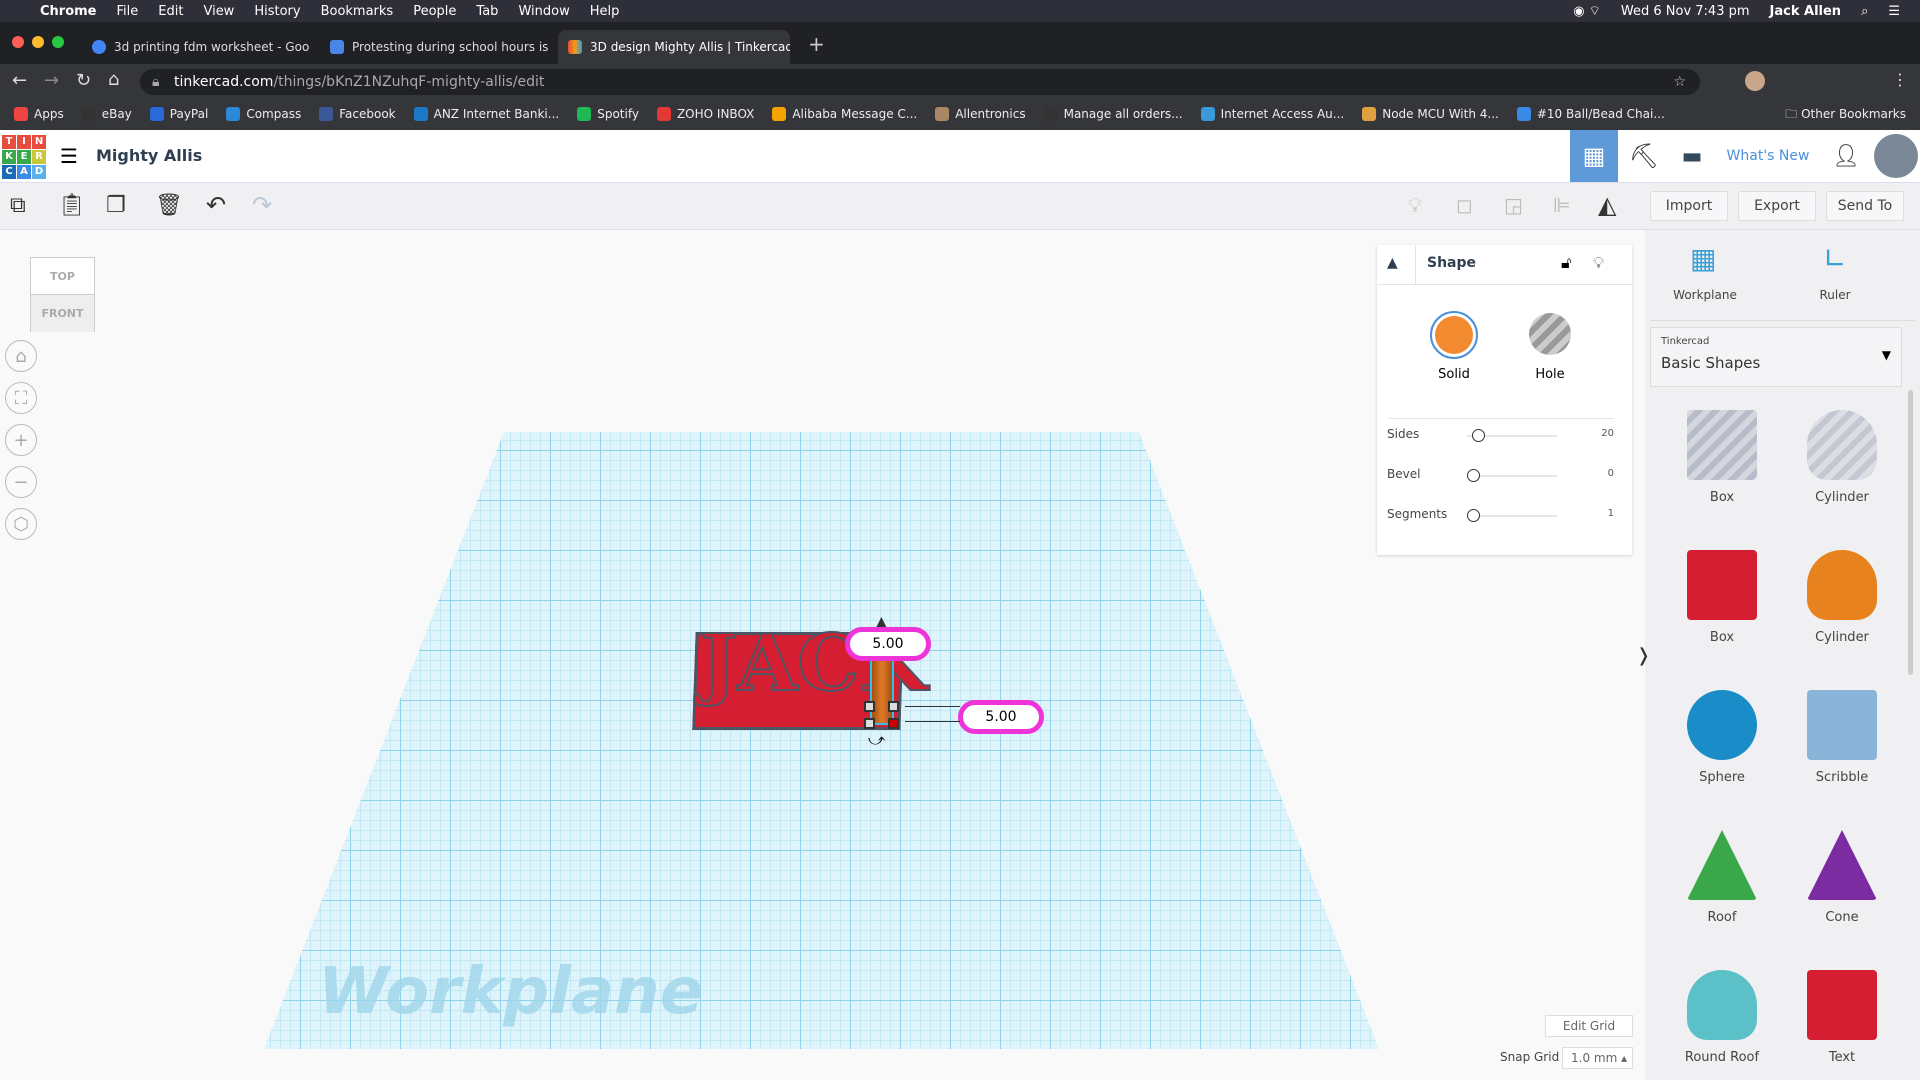 This screenshot has width=1920, height=1080. I want to click on tinkercad-logo: TIN KER CAD, so click(24, 157).